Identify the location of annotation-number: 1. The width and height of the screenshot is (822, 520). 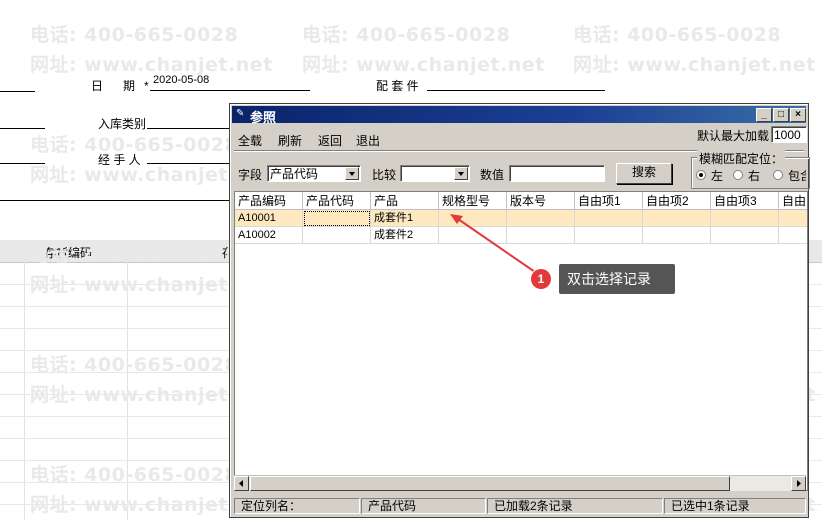
(541, 279).